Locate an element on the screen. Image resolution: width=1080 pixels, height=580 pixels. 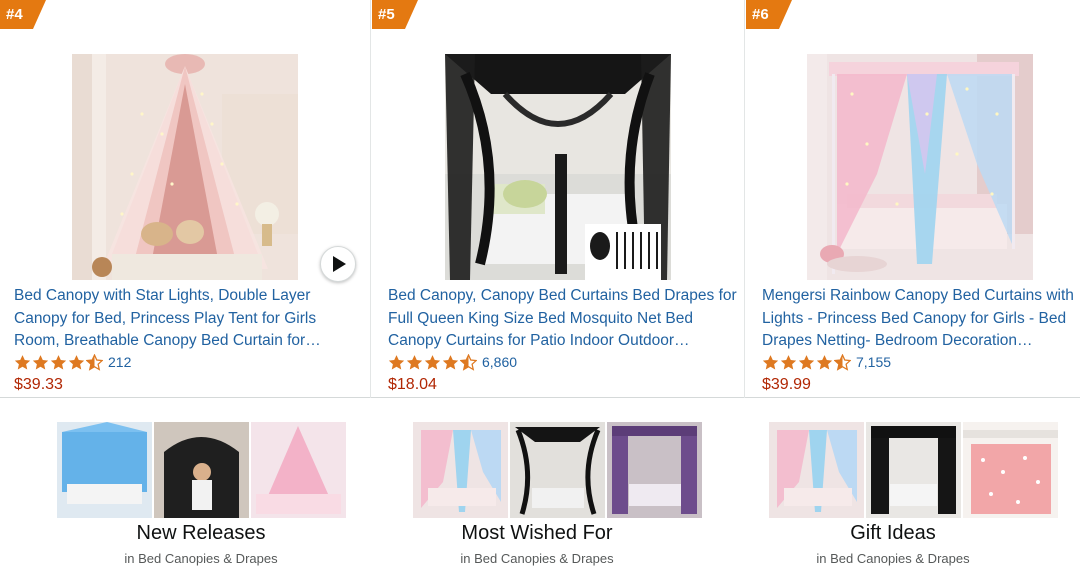
play-video-button is located at coordinates (338, 264).